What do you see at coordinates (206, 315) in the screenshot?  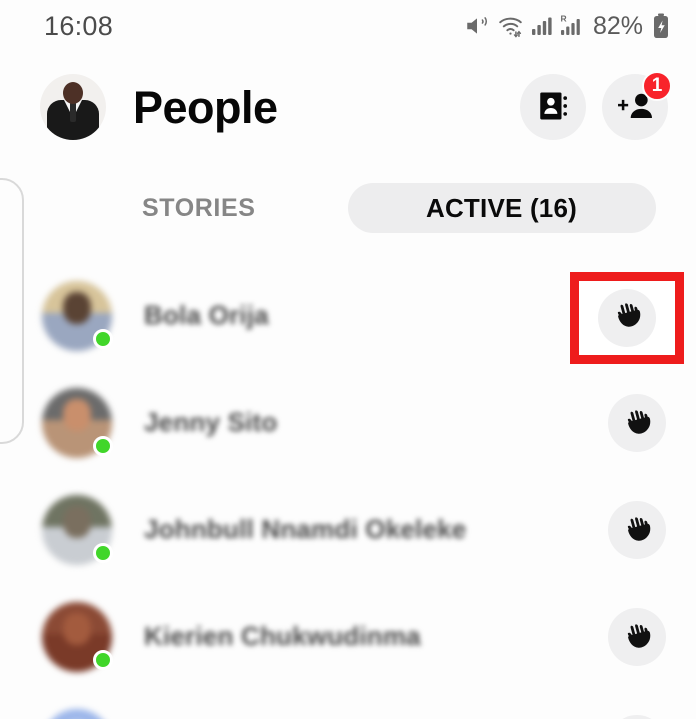 I see `person-name: Bola Orija` at bounding box center [206, 315].